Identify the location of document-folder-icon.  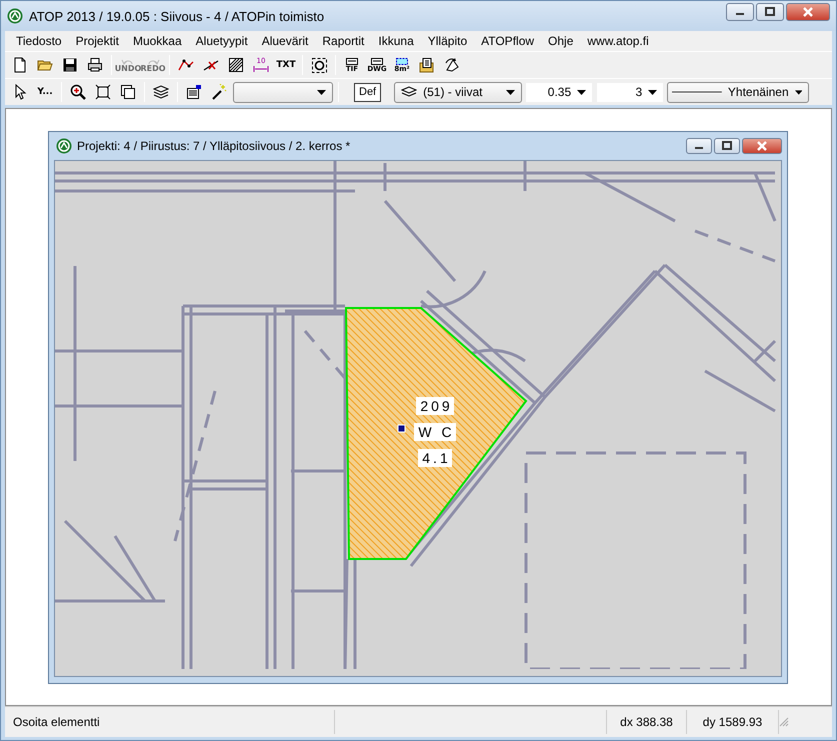
(427, 65).